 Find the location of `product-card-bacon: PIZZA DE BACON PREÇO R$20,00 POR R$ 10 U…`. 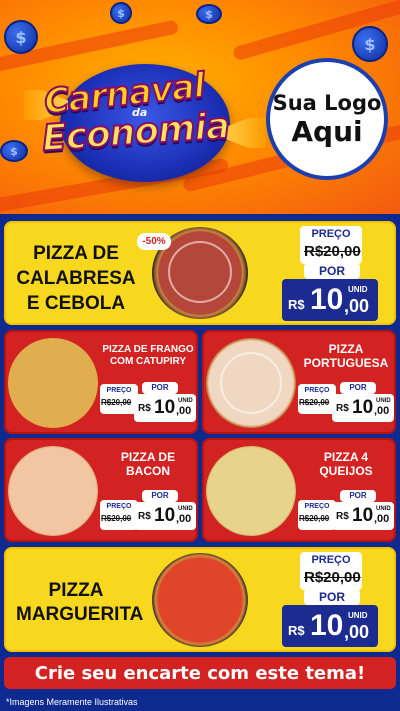

product-card-bacon: PIZZA DE BACON PREÇO R$20,00 POR R$ 10 U… is located at coordinates (101, 490).